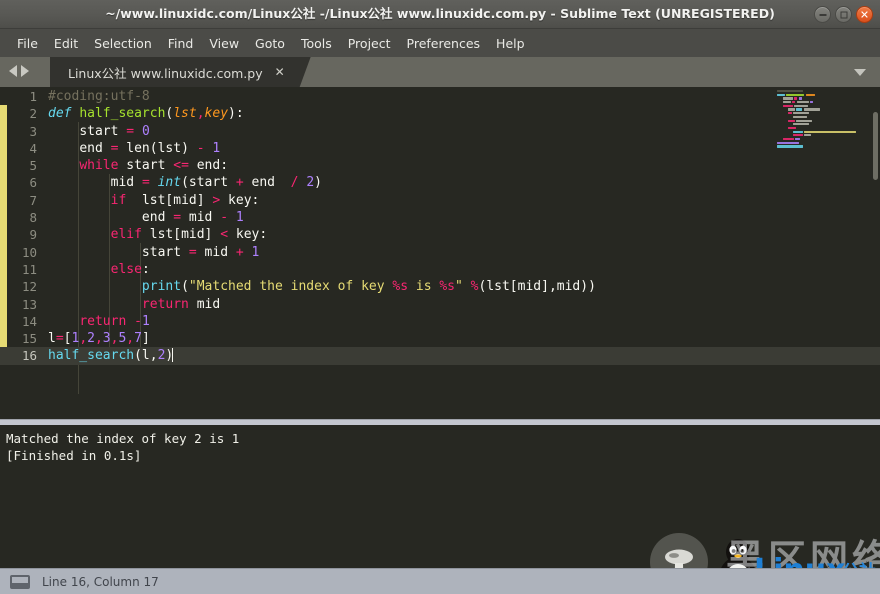 The height and width of the screenshot is (594, 880). Describe the element at coordinates (440, 182) in the screenshot. I see `code-line: 6 mid = int(start + end / 2)` at that location.